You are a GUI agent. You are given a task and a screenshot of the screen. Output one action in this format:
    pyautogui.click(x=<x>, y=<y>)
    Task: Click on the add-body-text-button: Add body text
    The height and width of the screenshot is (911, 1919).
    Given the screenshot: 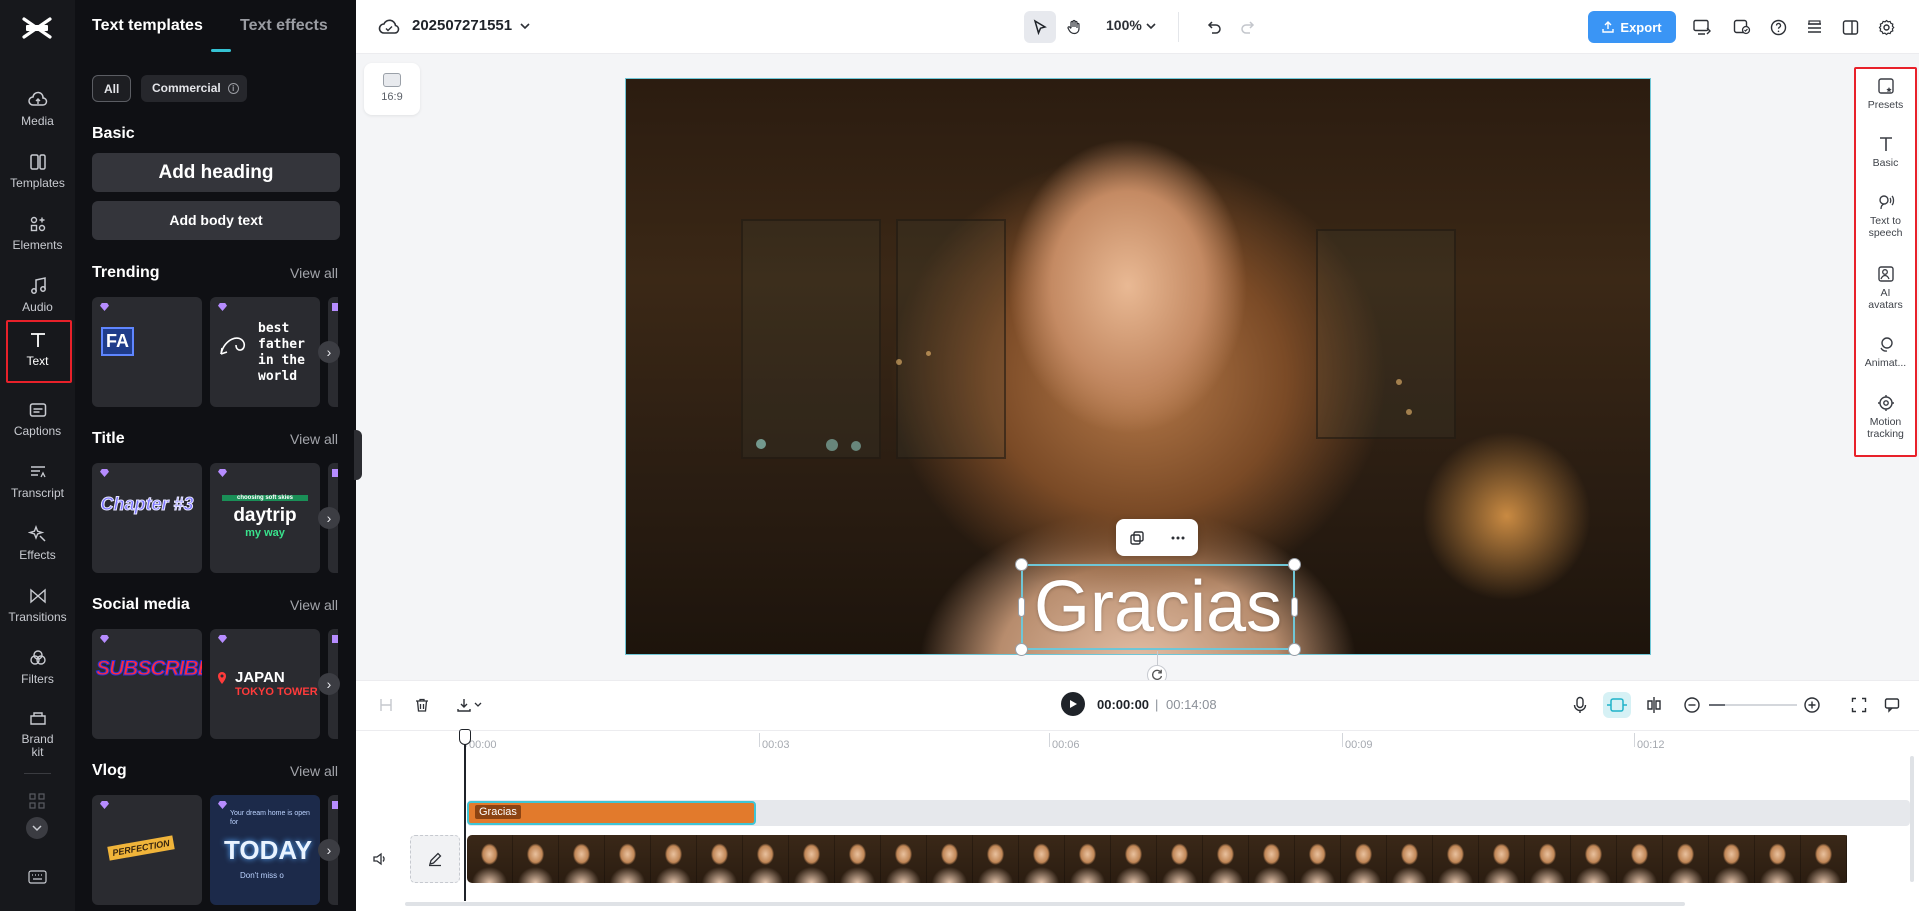 What is the action you would take?
    pyautogui.click(x=216, y=220)
    